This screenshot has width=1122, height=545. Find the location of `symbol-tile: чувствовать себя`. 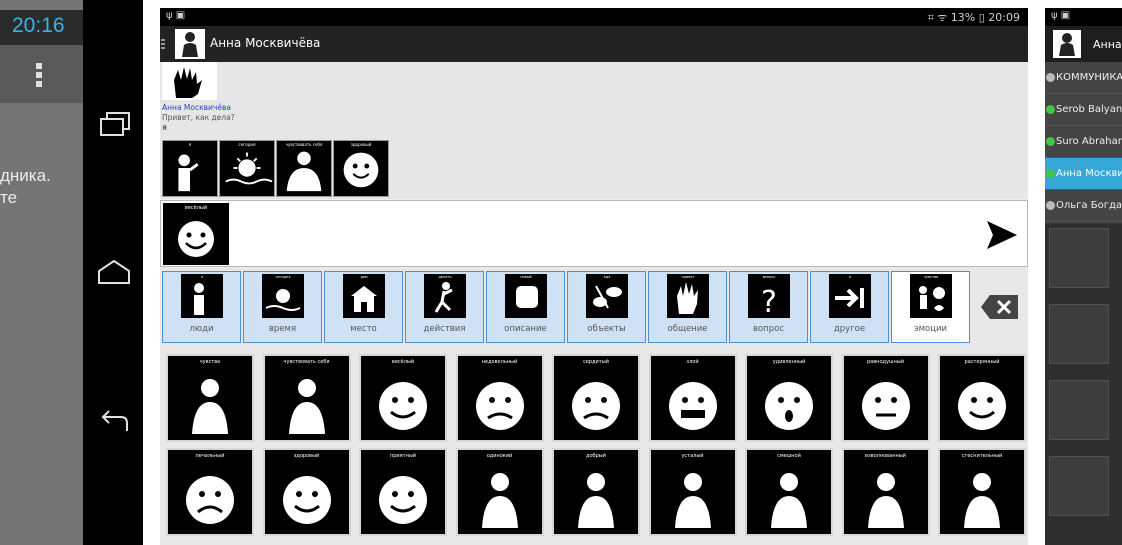

symbol-tile: чувствовать себя is located at coordinates (306, 398).